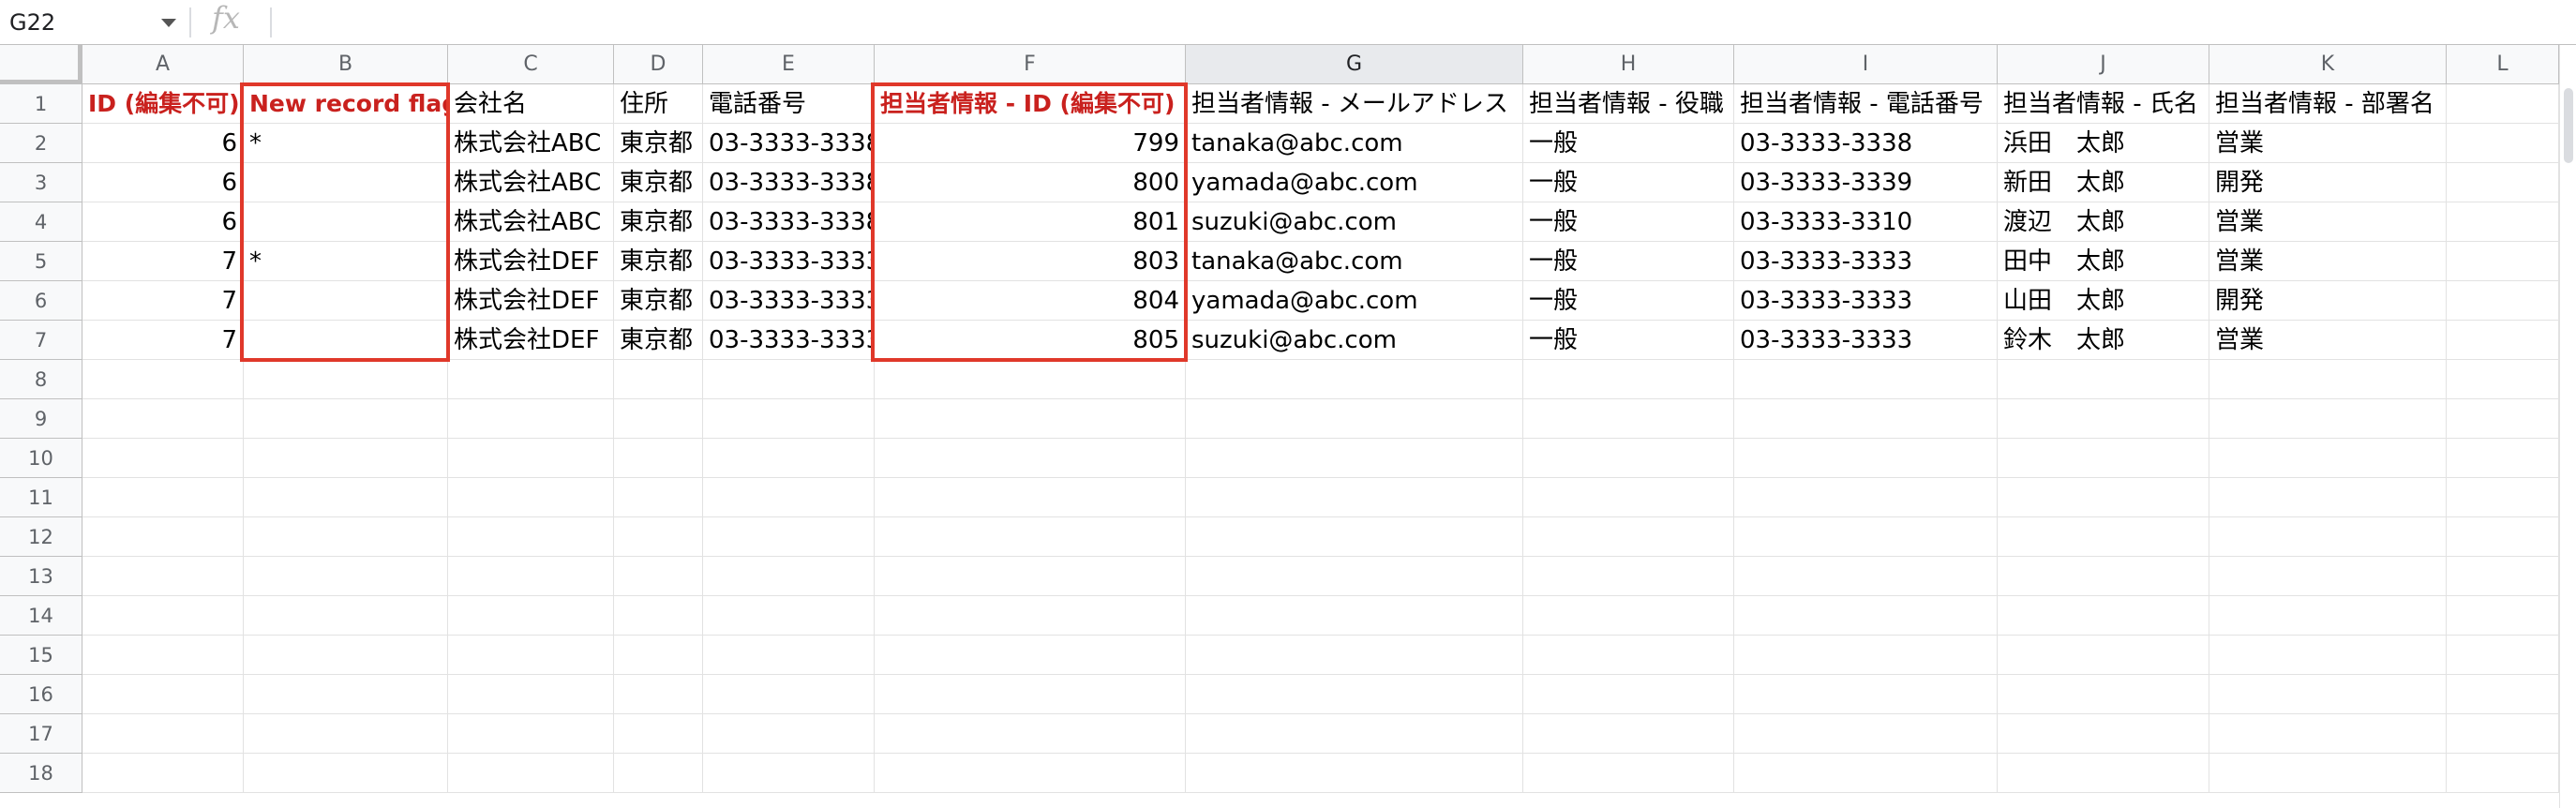 This screenshot has width=2576, height=808. What do you see at coordinates (346, 262) in the screenshot?
I see `cell-b5: *` at bounding box center [346, 262].